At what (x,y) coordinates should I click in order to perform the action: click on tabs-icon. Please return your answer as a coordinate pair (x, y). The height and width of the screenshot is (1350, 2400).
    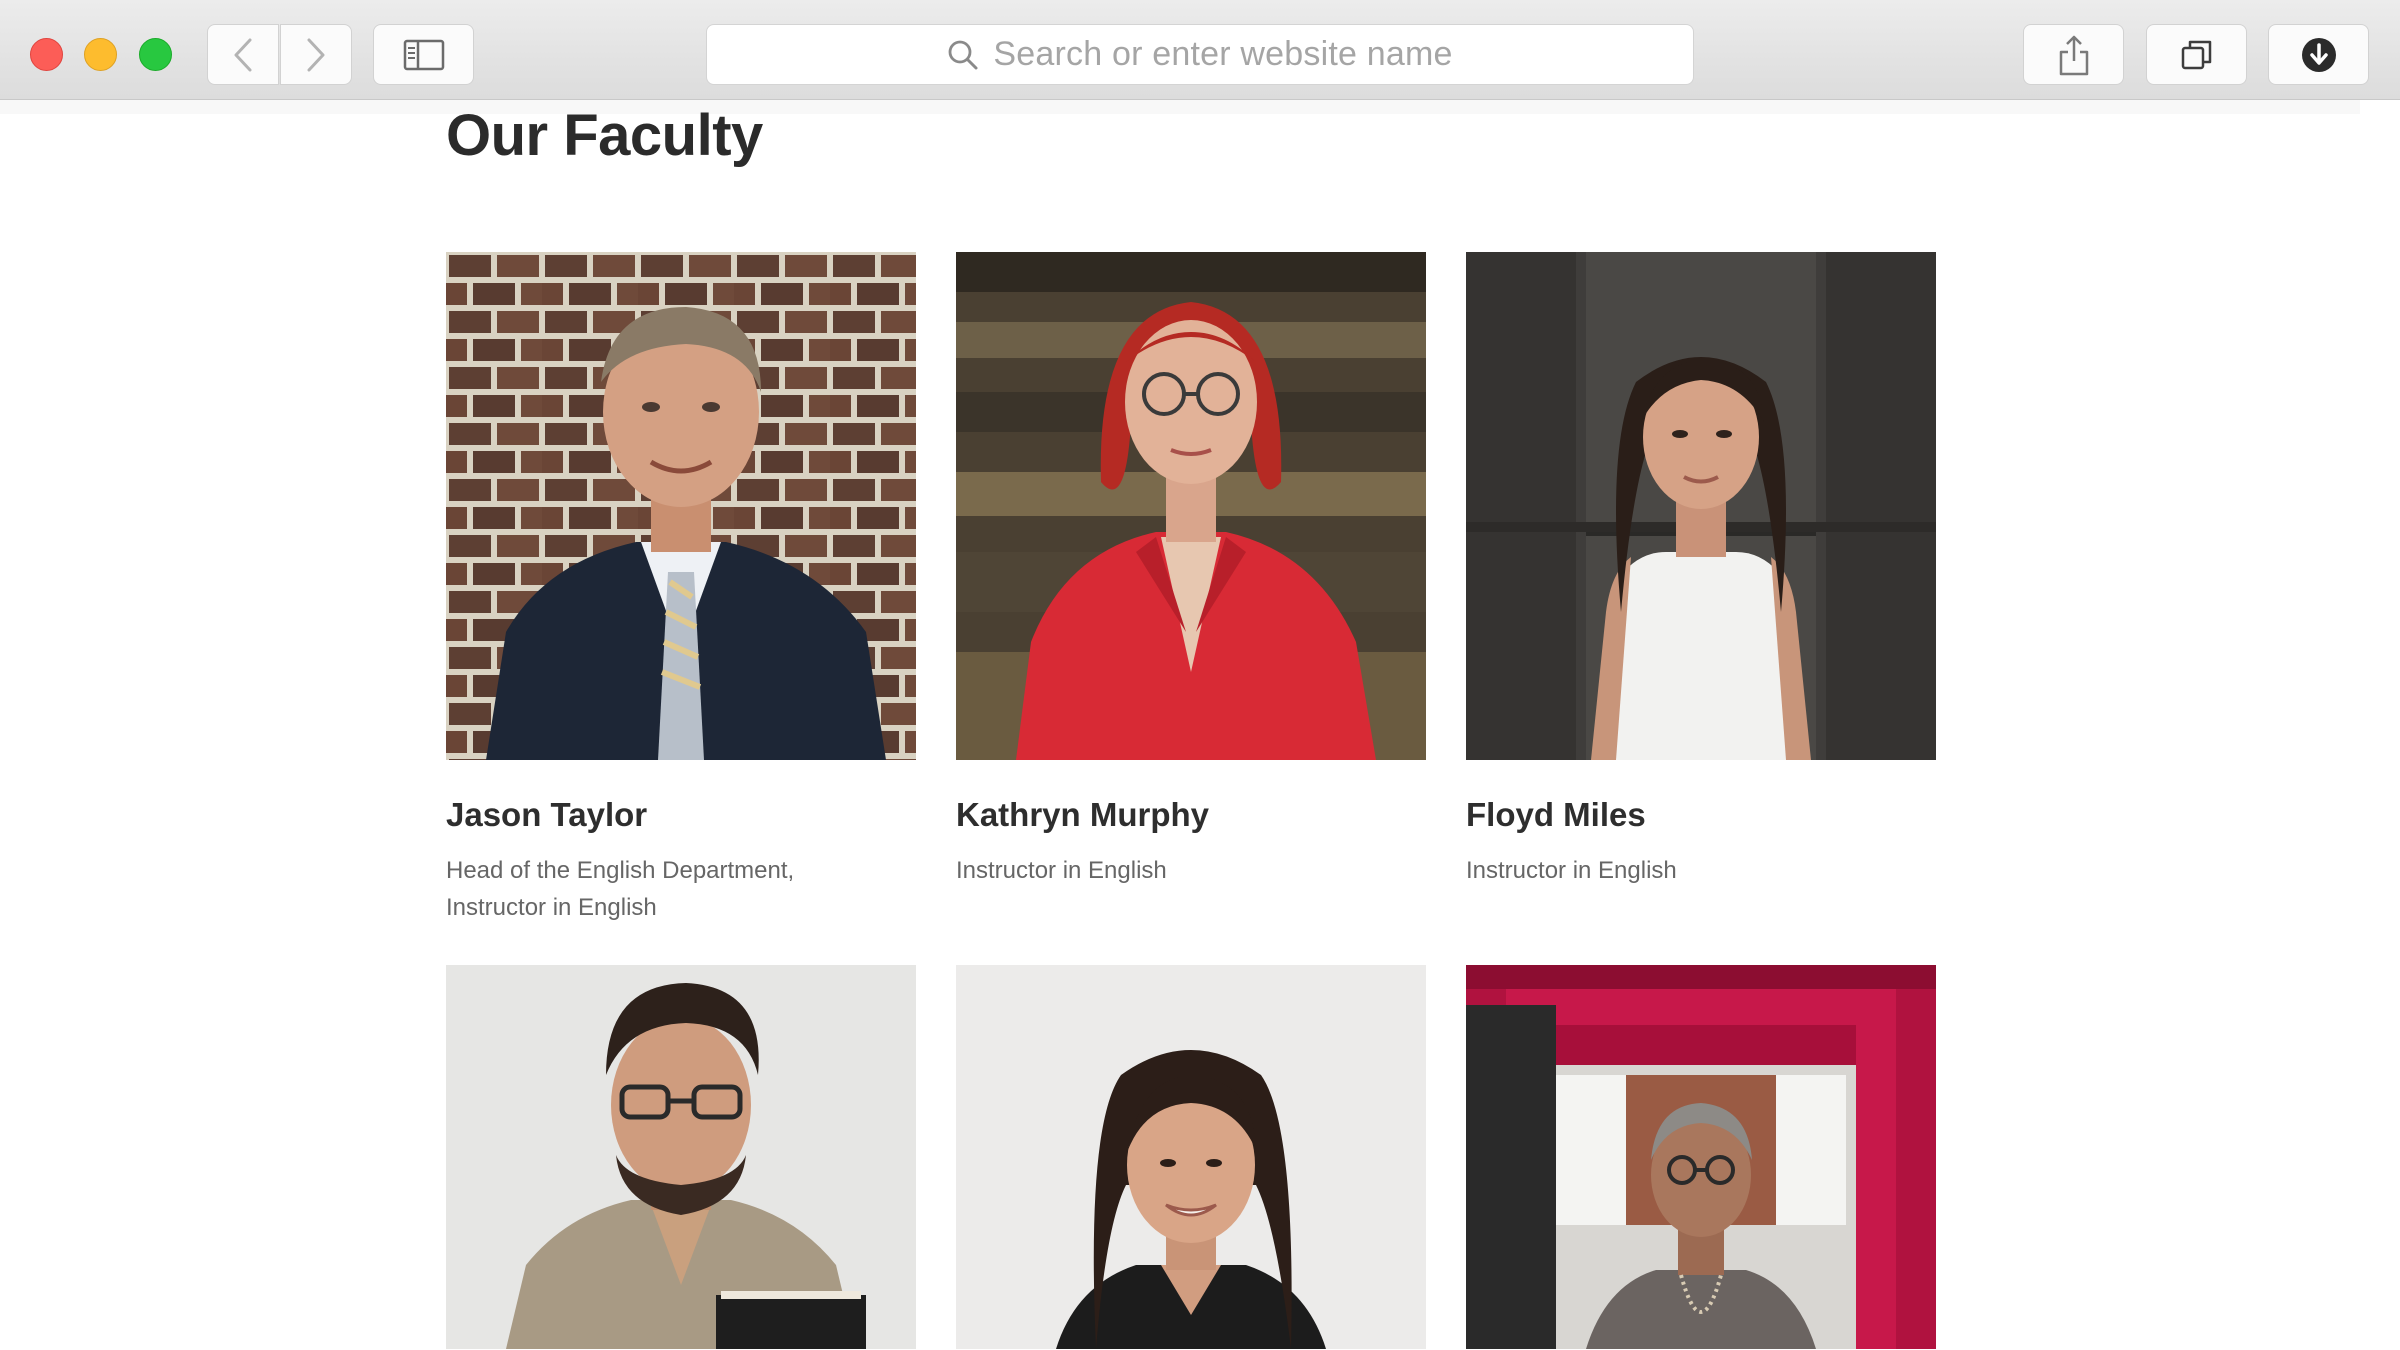
    Looking at the image, I should click on (2196, 54).